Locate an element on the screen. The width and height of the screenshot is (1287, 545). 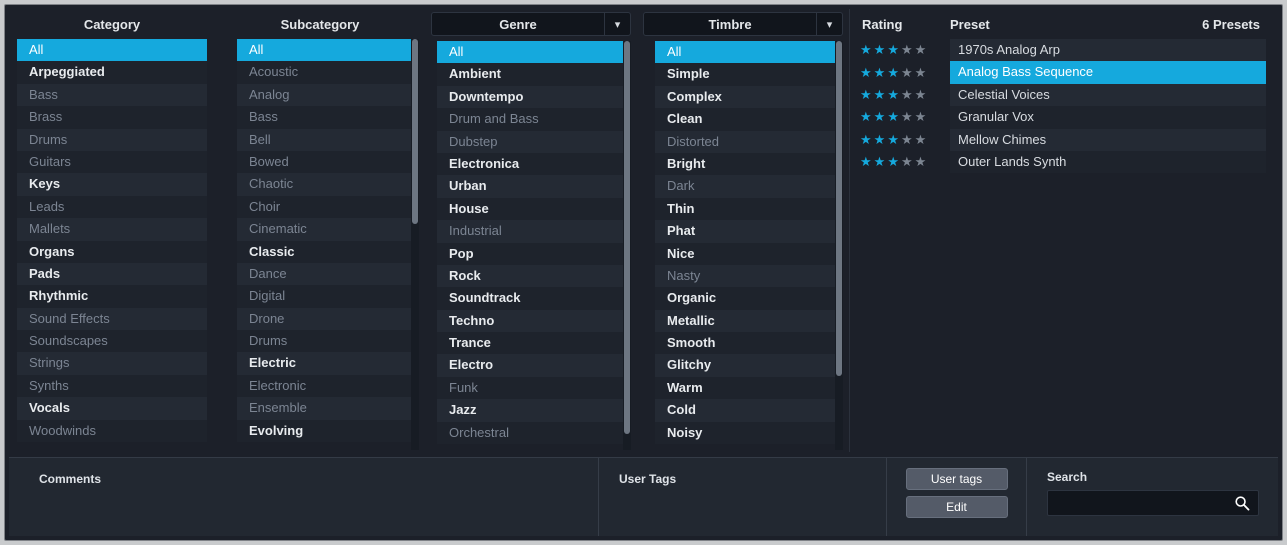
list-item: Woodwinds is located at coordinates (112, 431).